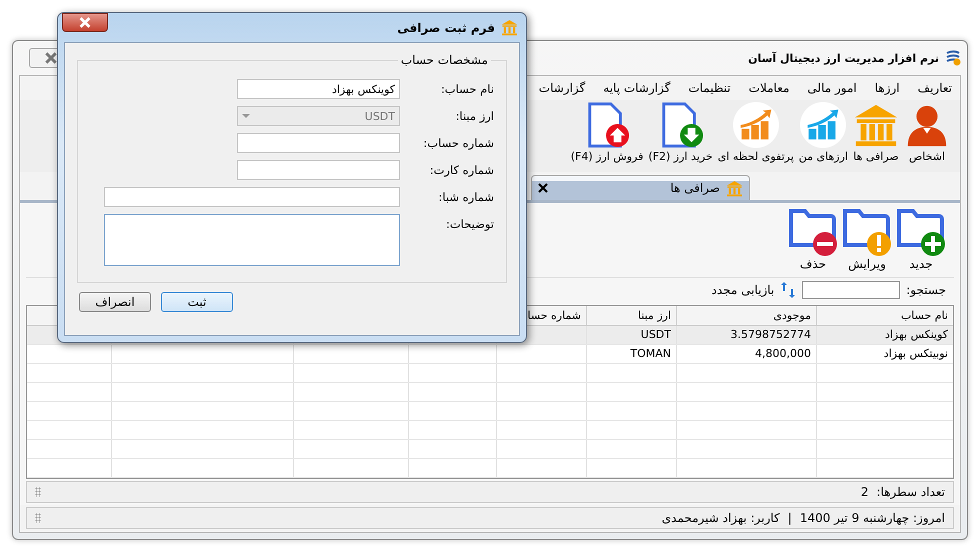  I want to click on action-button: ویرایش, so click(867, 242).